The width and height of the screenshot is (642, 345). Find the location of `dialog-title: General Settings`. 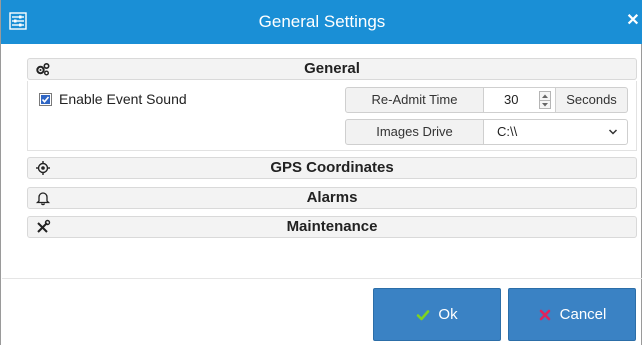

dialog-title: General Settings is located at coordinates (322, 21).